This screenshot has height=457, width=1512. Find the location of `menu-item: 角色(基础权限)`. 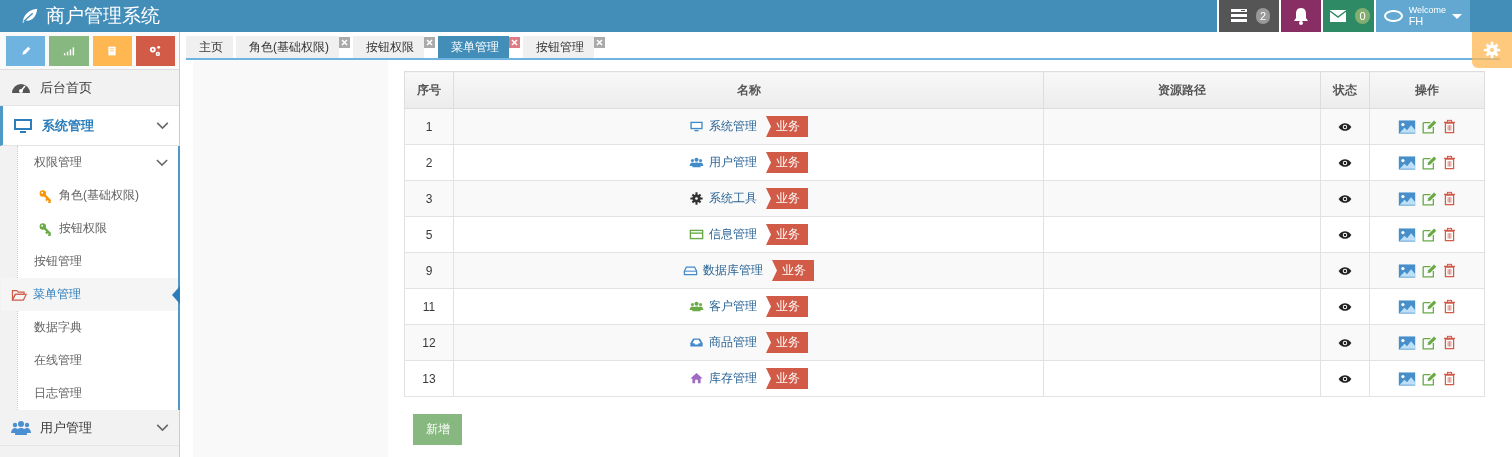

menu-item: 角色(基础权限) is located at coordinates (89, 195).